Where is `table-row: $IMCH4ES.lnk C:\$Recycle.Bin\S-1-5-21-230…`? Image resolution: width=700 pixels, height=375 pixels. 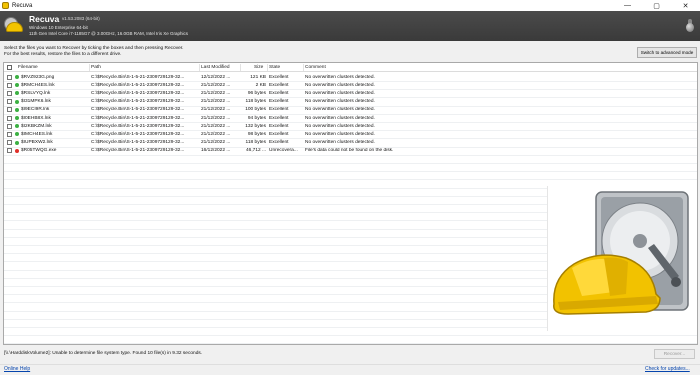
table-row: $IMCH4ES.lnk C:\$Recycle.Bin\S-1-5-21-230… is located at coordinates (350, 134).